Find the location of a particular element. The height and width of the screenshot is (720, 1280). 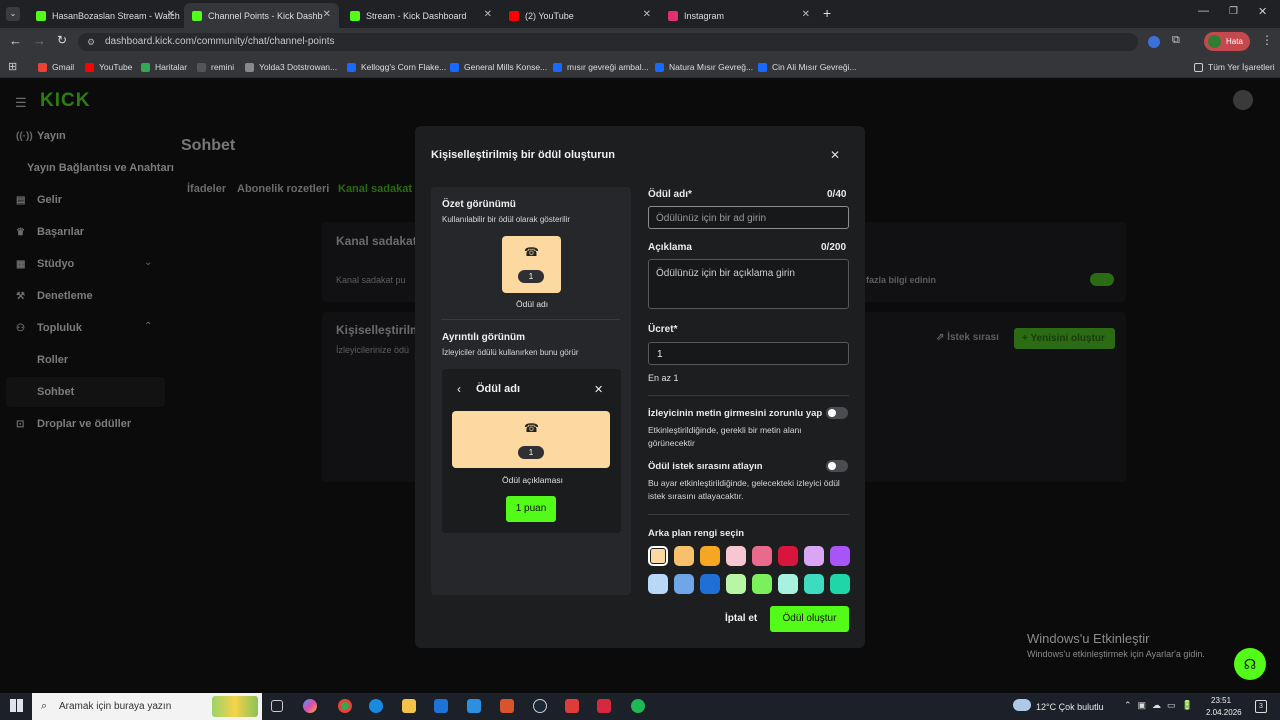

require-text-toggle is located at coordinates (837, 413).